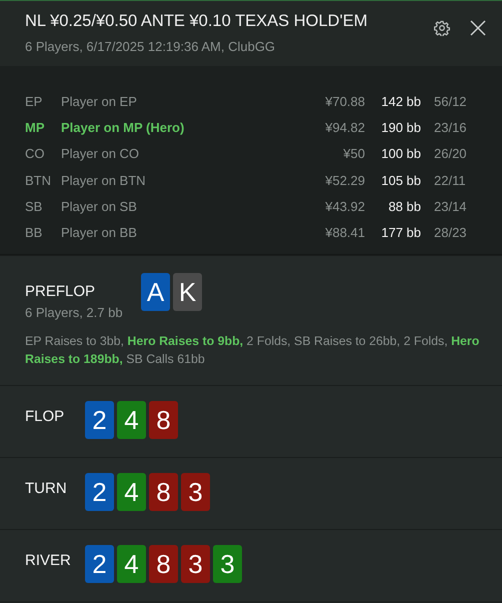 The width and height of the screenshot is (502, 603). I want to click on street-title: FLOP, so click(44, 416).